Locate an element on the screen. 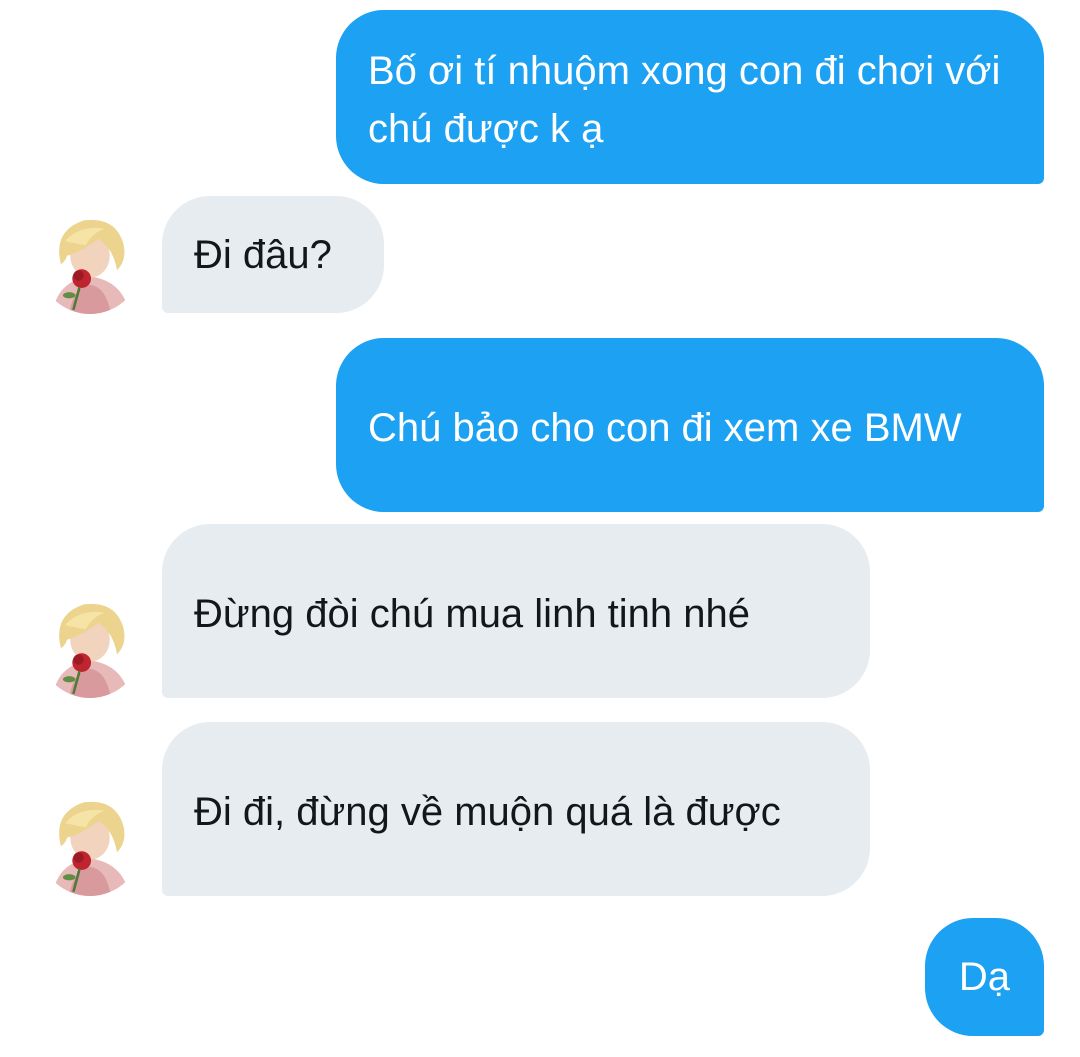 The image size is (1080, 1057). message-text: Đừng đòi chú mua linh tinh nhé is located at coordinates (472, 614).